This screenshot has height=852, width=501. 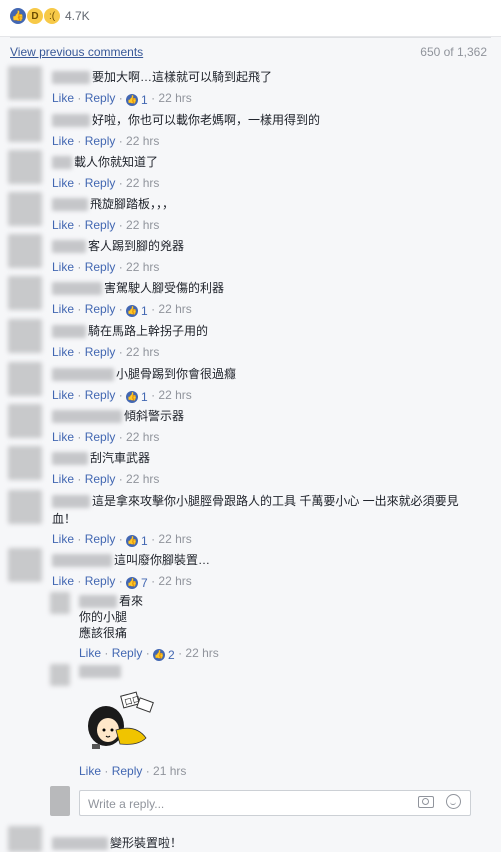 What do you see at coordinates (154, 416) in the screenshot?
I see `comment-text: 傾斜警示器` at bounding box center [154, 416].